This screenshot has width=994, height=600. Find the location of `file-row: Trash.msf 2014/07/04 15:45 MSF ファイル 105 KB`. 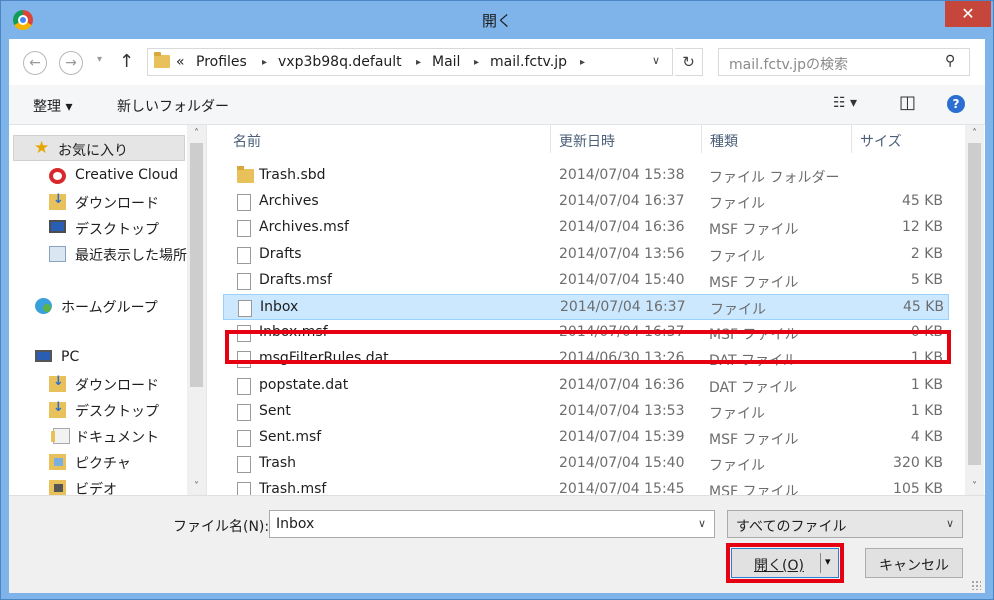

file-row: Trash.msf 2014/07/04 15:45 MSF ファイル 105 KB is located at coordinates (586, 486).